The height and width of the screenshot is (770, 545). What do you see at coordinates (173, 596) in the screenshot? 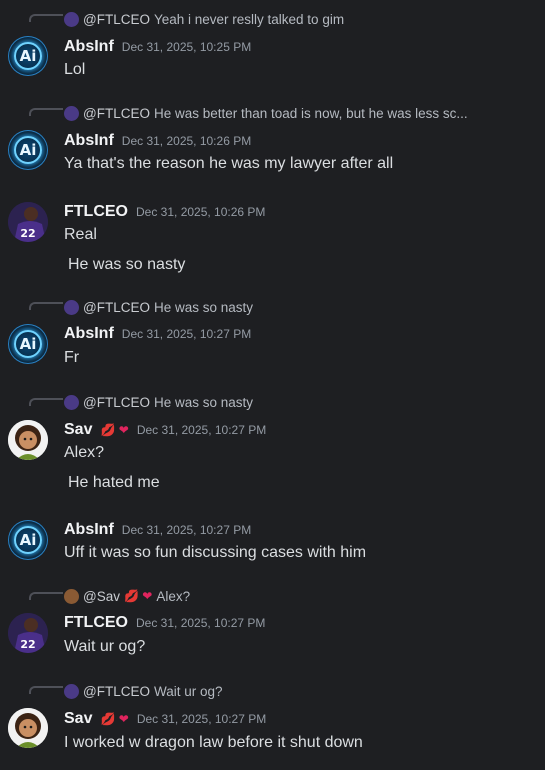
I see `reply-snippet: Alex?` at bounding box center [173, 596].